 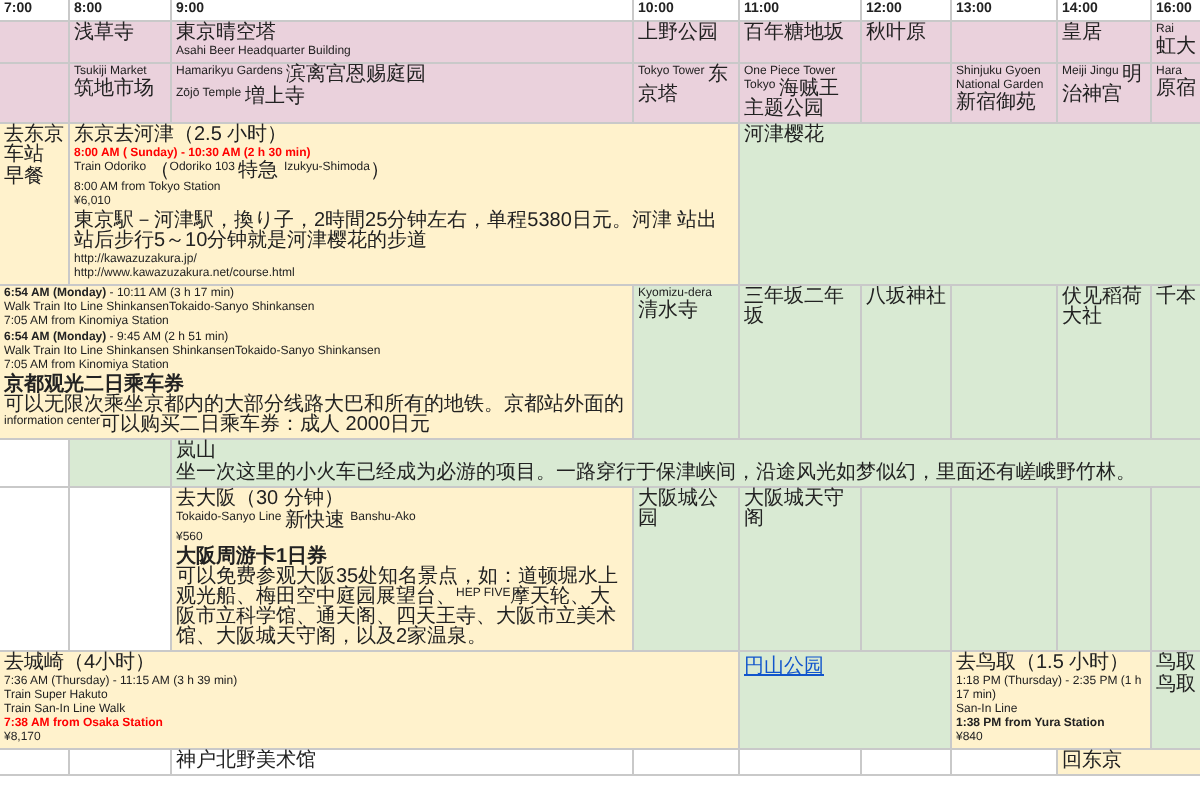 What do you see at coordinates (1082, 30) in the screenshot?
I see `cell-text: 皇居` at bounding box center [1082, 30].